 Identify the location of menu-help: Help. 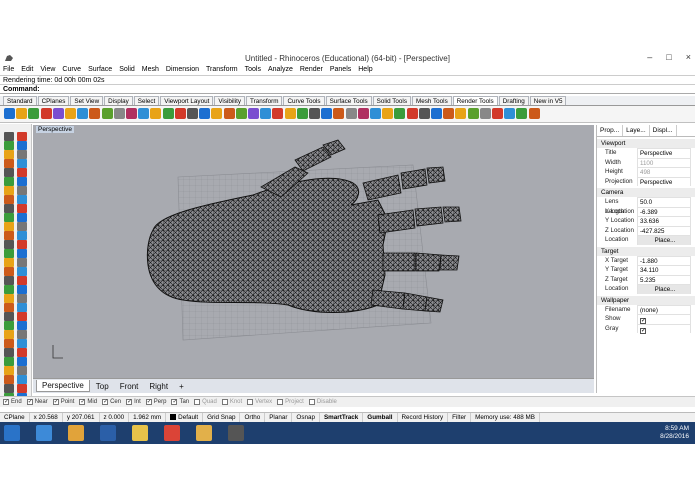
(365, 70).